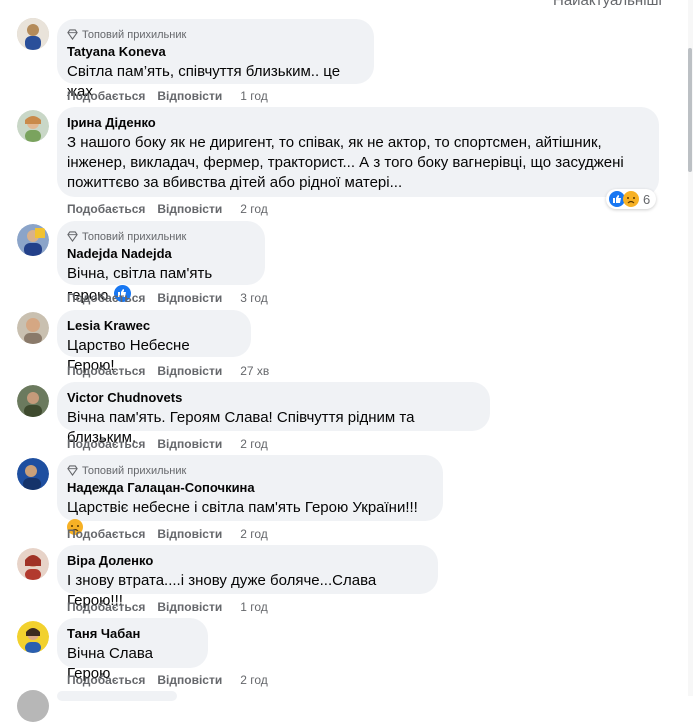 The width and height of the screenshot is (693, 722). What do you see at coordinates (272, 398) in the screenshot?
I see `comment-author: Victor Chudnovets` at bounding box center [272, 398].